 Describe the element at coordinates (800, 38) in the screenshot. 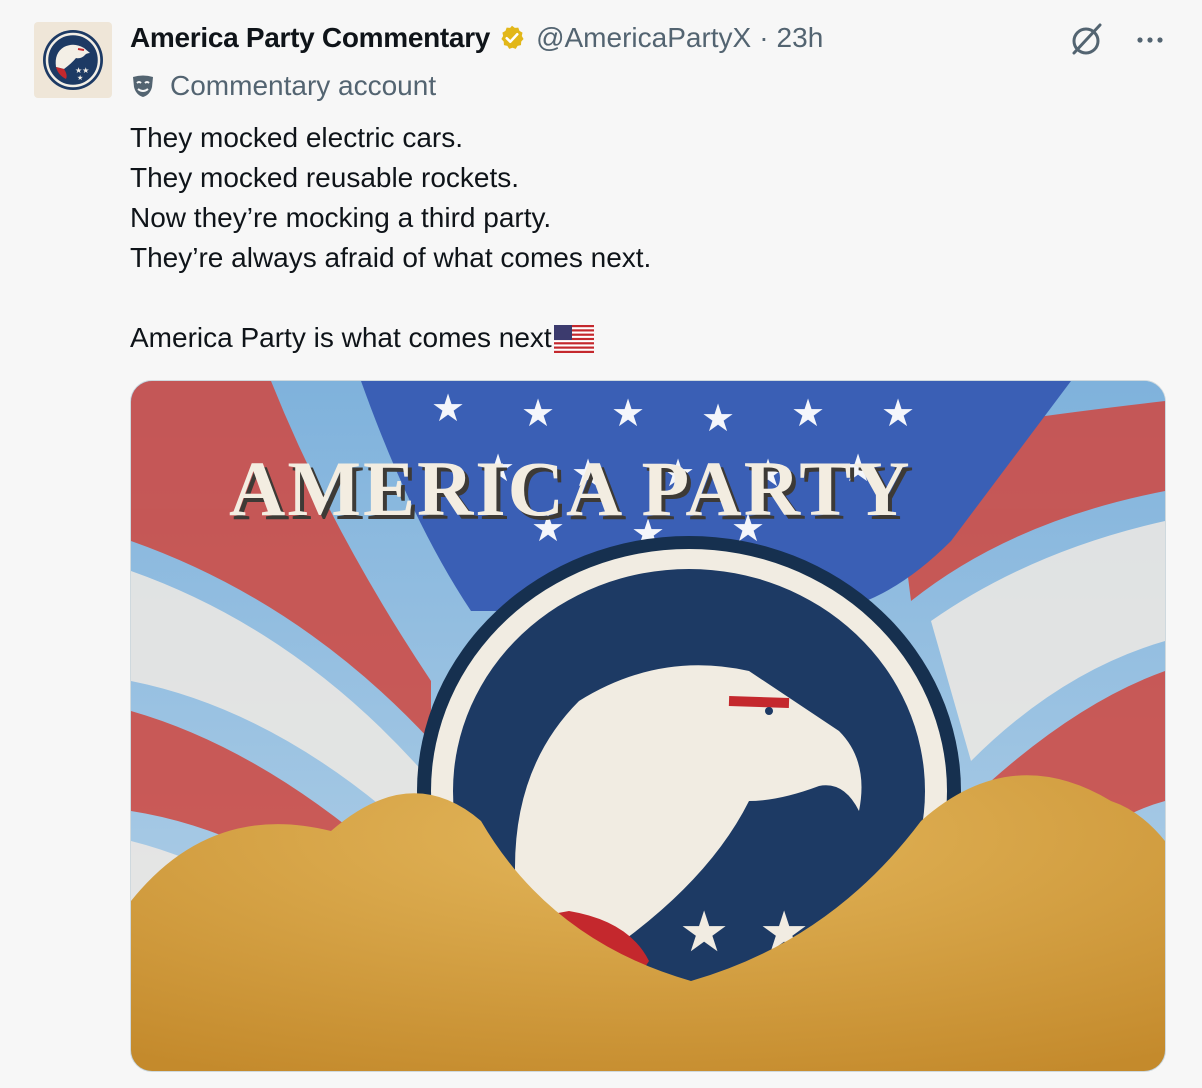

I see `post-timestamp: 23h` at that location.